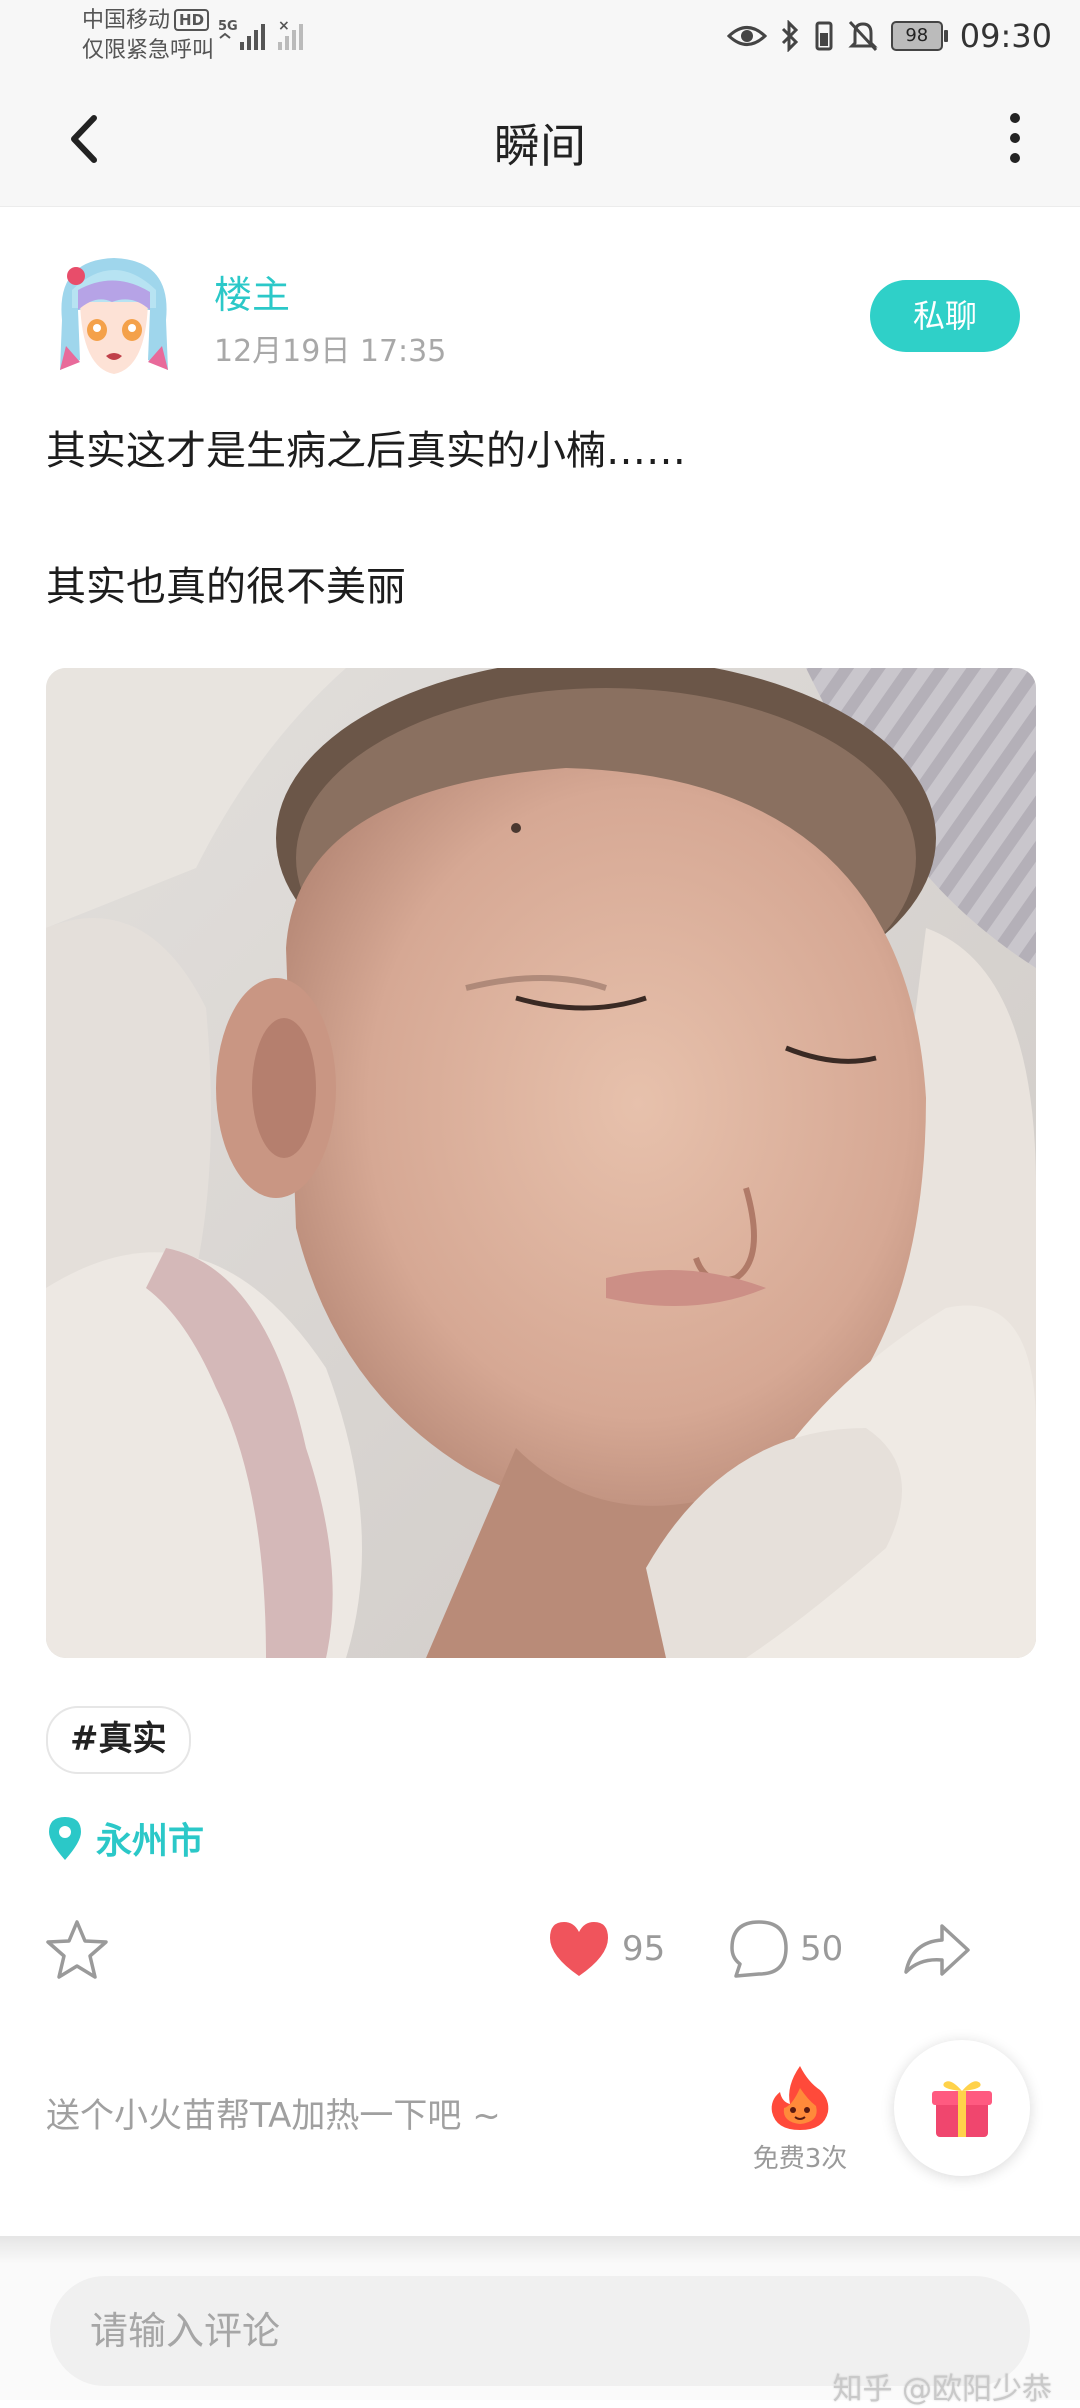  What do you see at coordinates (540, 36) in the screenshot?
I see `status-bar: 中国移动 HD 仅限紧急呼叫 5G × 98 09:30` at bounding box center [540, 36].